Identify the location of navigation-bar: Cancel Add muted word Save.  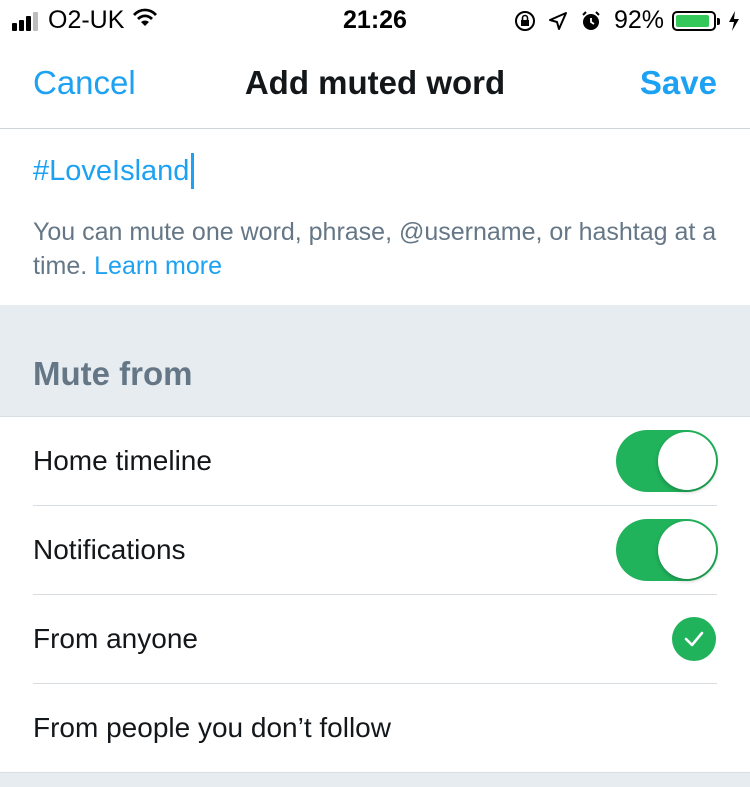
(375, 84).